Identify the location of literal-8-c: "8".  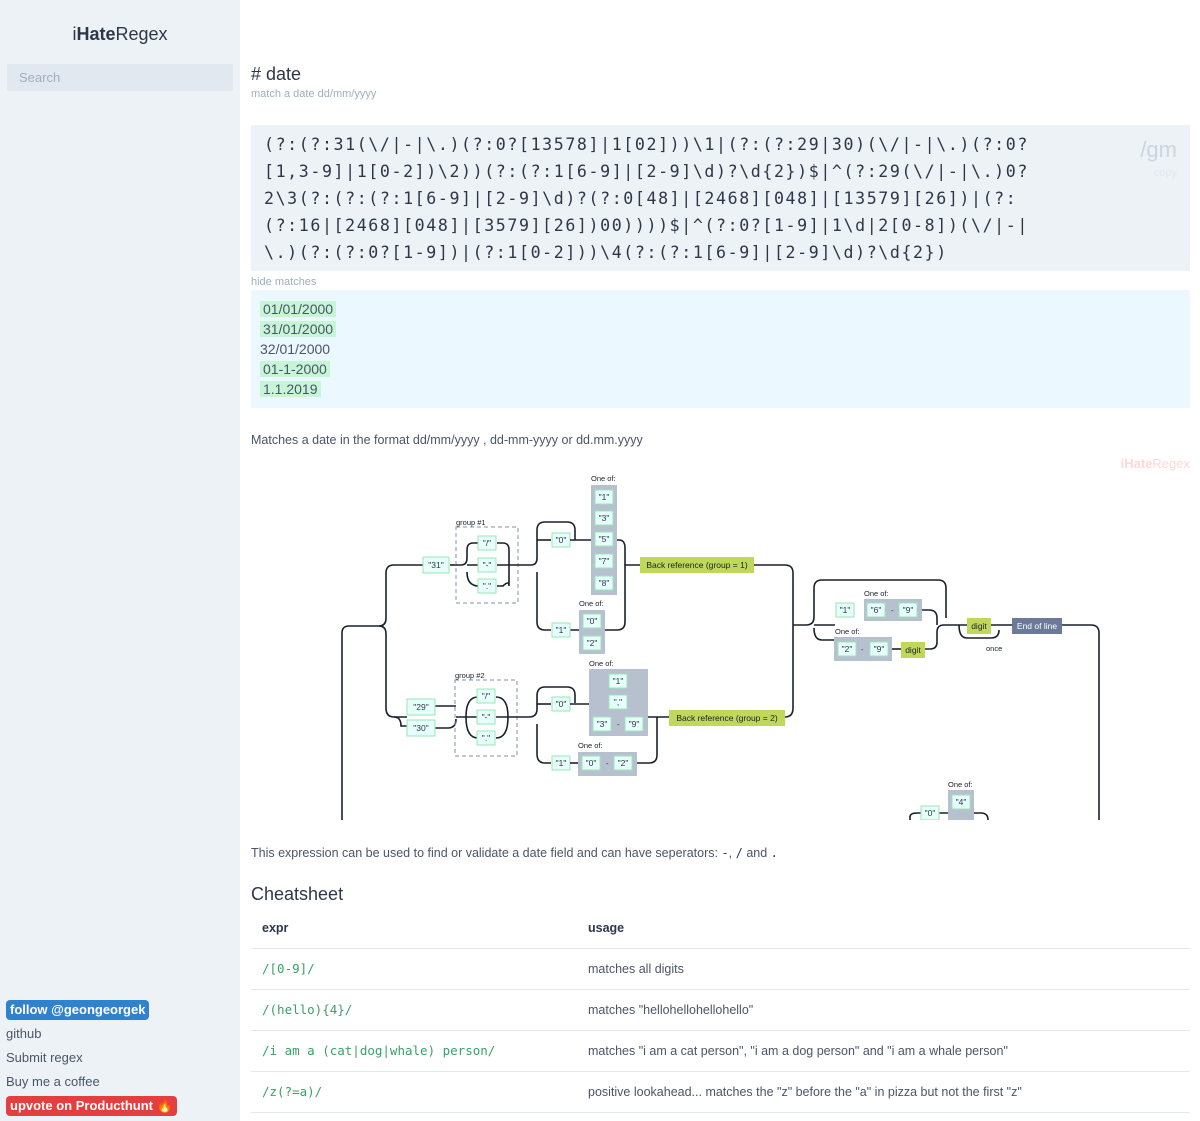
(604, 583).